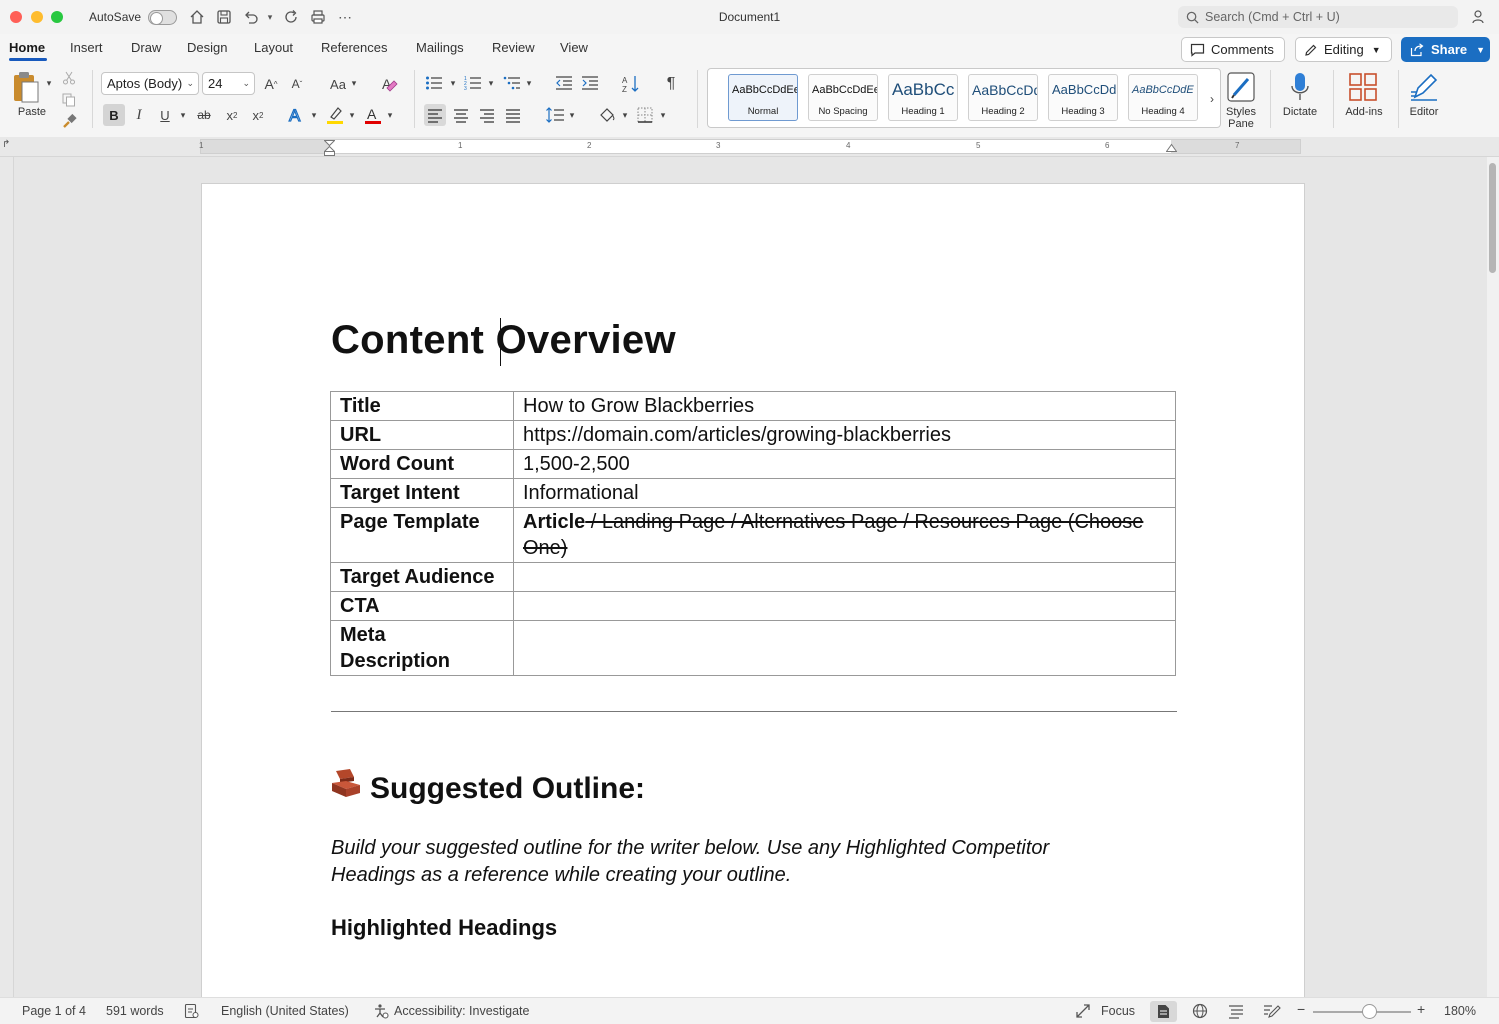  Describe the element at coordinates (114, 115) in the screenshot. I see `bold-button: B` at that location.